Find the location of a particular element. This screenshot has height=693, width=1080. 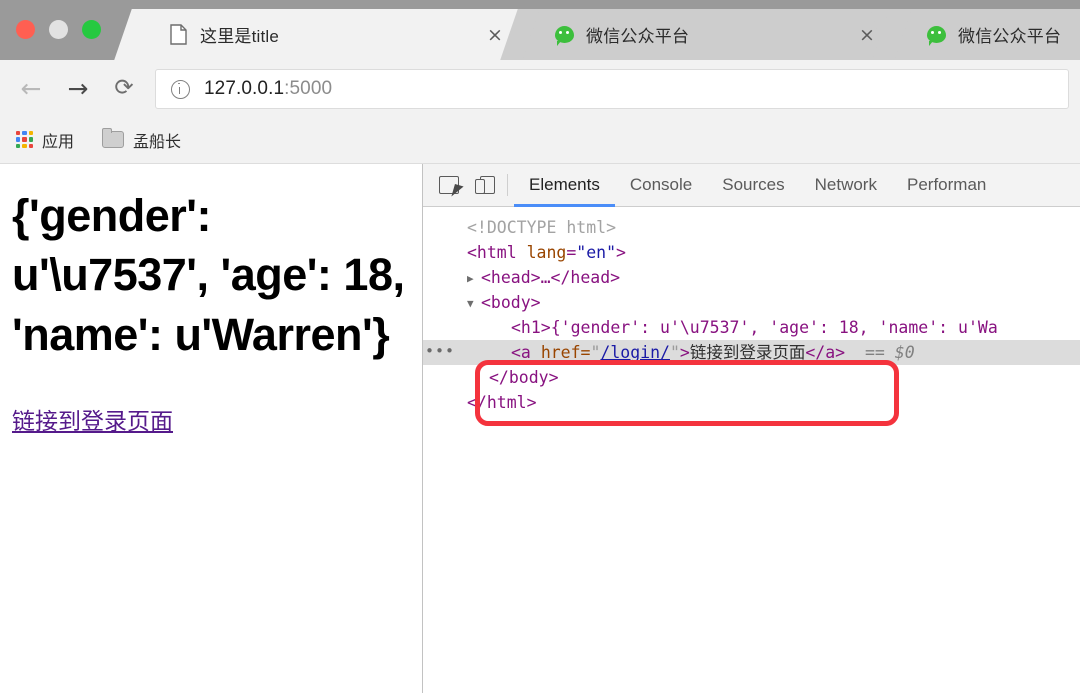

tab-performance: Performan is located at coordinates (946, 185).